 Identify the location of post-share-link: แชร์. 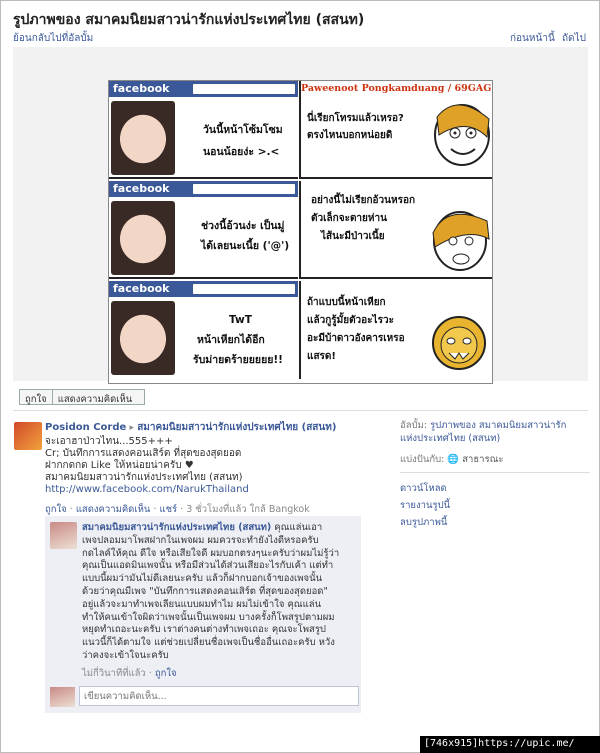
(168, 509).